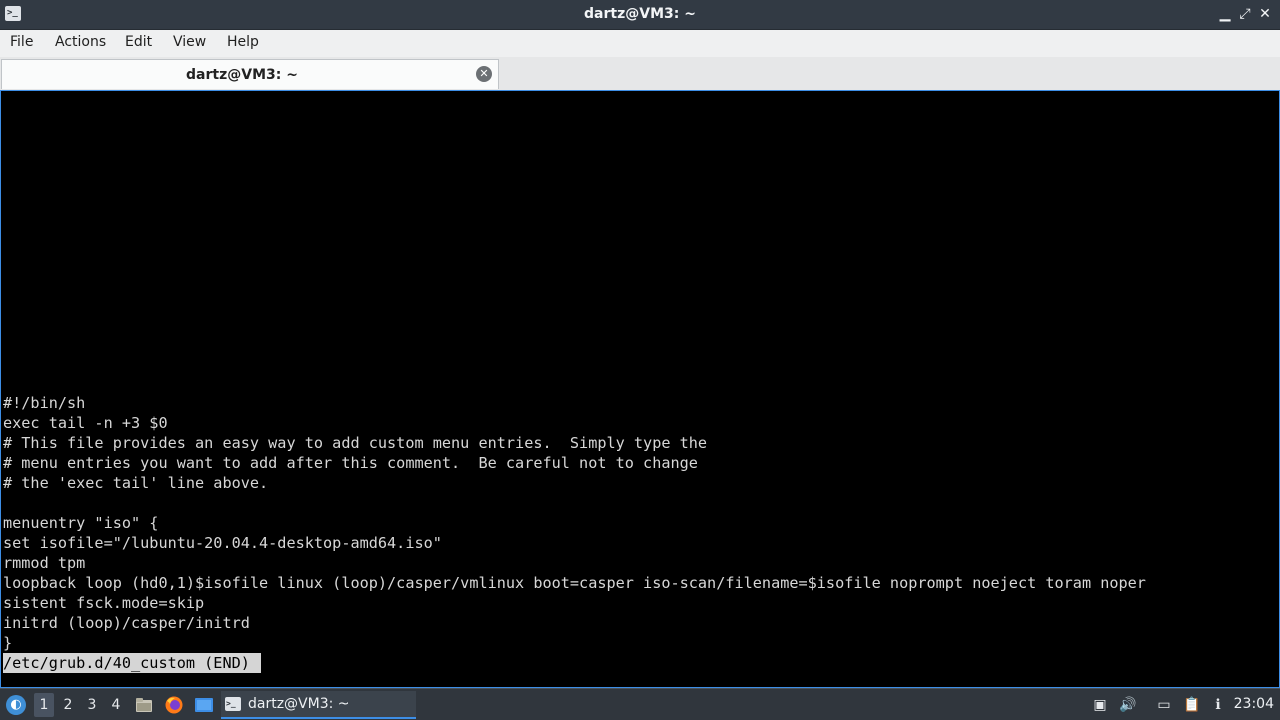 This screenshot has height=720, width=1280. What do you see at coordinates (80, 42) in the screenshot?
I see `menu-actions: Actions` at bounding box center [80, 42].